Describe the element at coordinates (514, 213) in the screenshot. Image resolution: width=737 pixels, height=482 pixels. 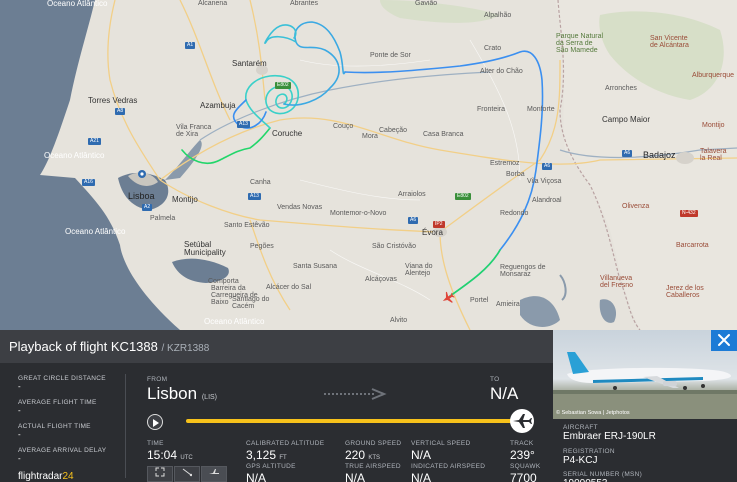
I see `map-label-town: Redondo` at that location.